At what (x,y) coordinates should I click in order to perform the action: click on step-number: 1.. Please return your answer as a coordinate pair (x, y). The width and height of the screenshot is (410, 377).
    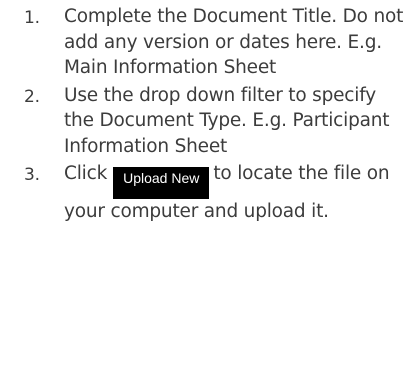
    Looking at the image, I should click on (32, 18).